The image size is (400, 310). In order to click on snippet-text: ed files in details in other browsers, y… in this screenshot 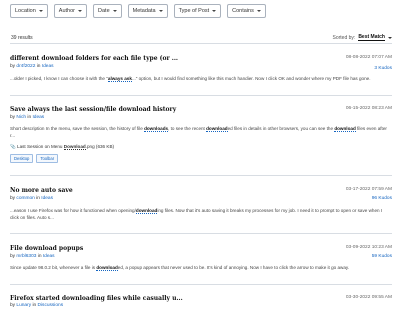, I will do `click(281, 128)`.